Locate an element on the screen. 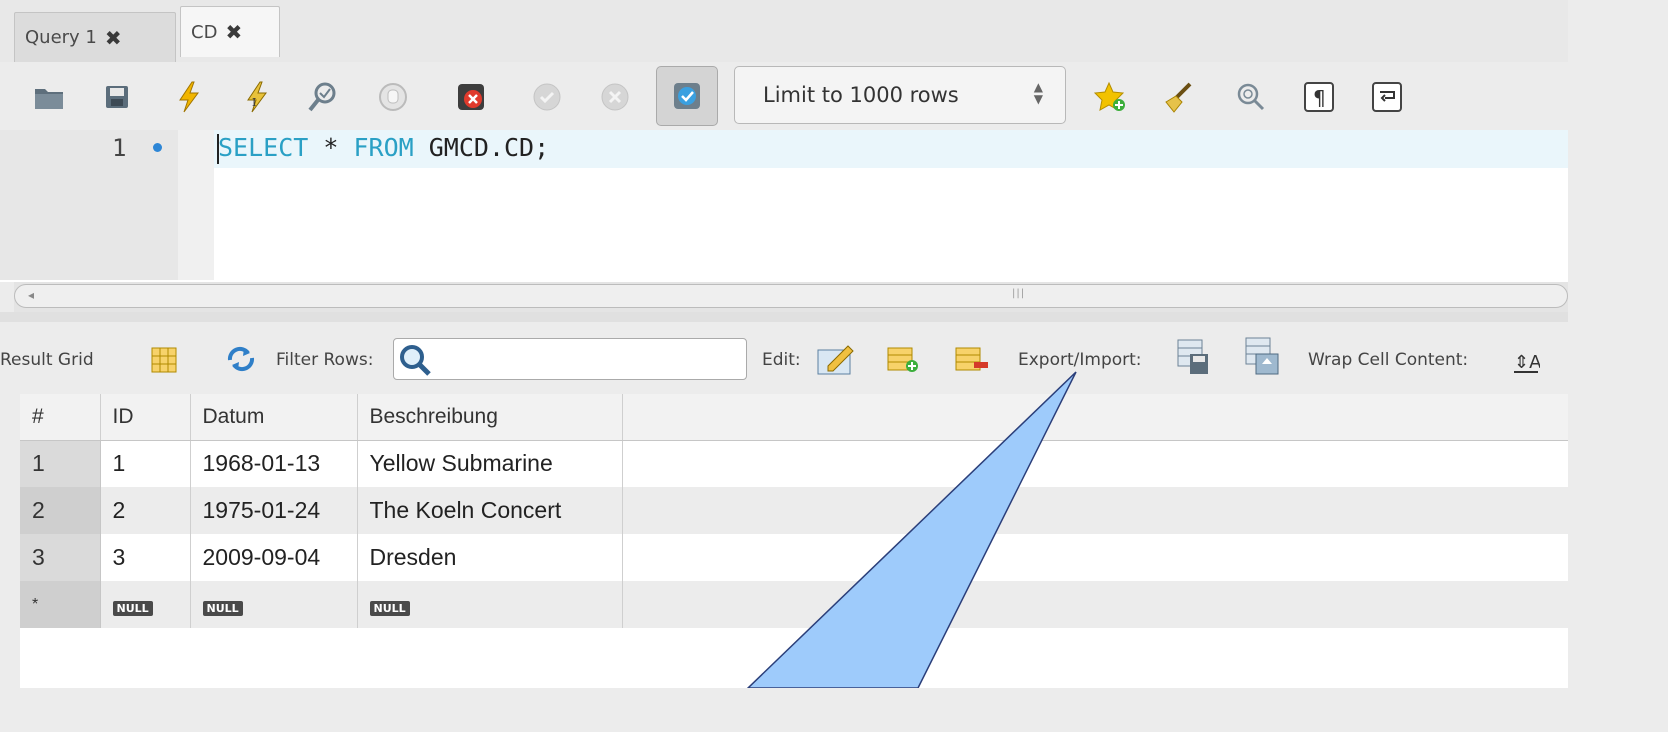 Image resolution: width=1668 pixels, height=732 pixels. scroll-left-icon: ◂ is located at coordinates (31, 295).